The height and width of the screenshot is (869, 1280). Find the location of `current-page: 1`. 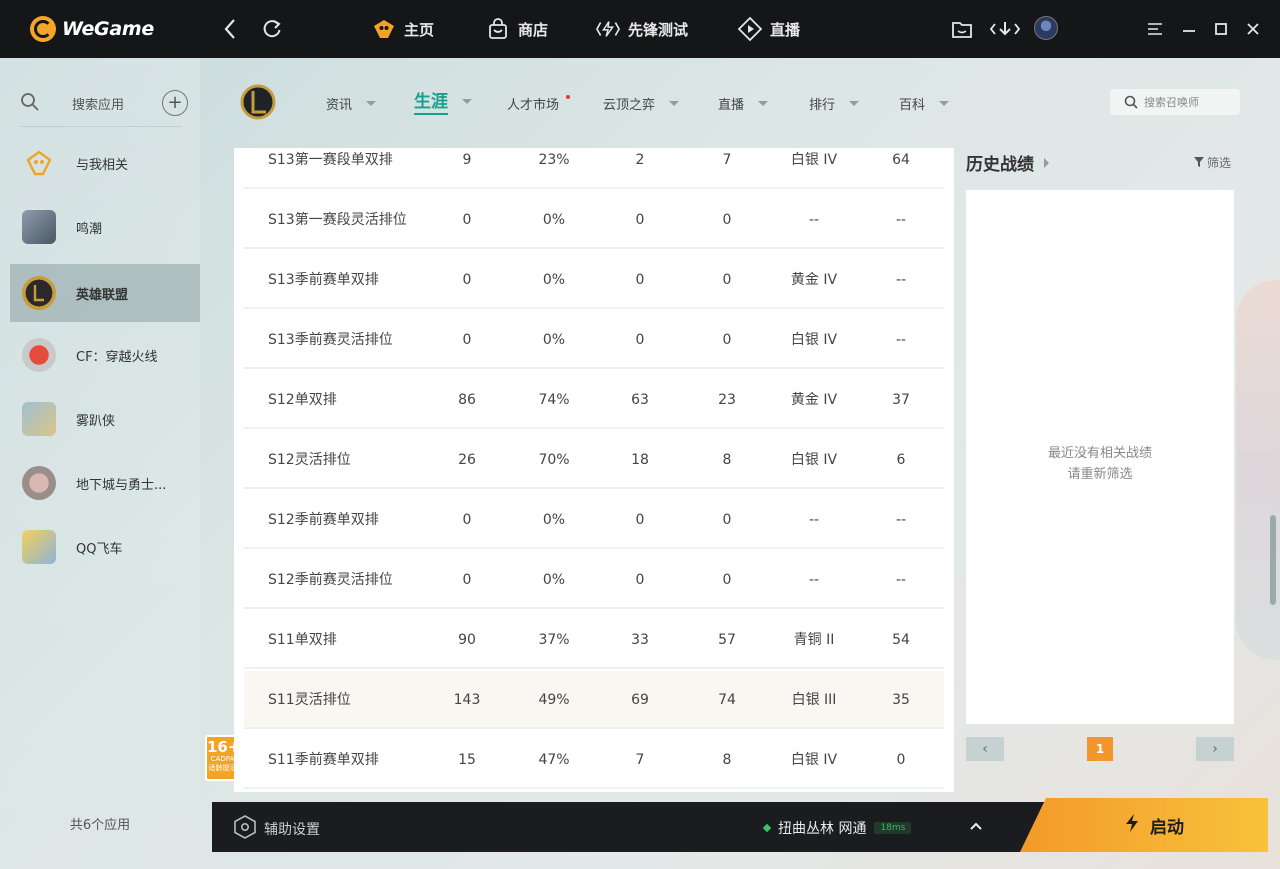

current-page: 1 is located at coordinates (1100, 749).